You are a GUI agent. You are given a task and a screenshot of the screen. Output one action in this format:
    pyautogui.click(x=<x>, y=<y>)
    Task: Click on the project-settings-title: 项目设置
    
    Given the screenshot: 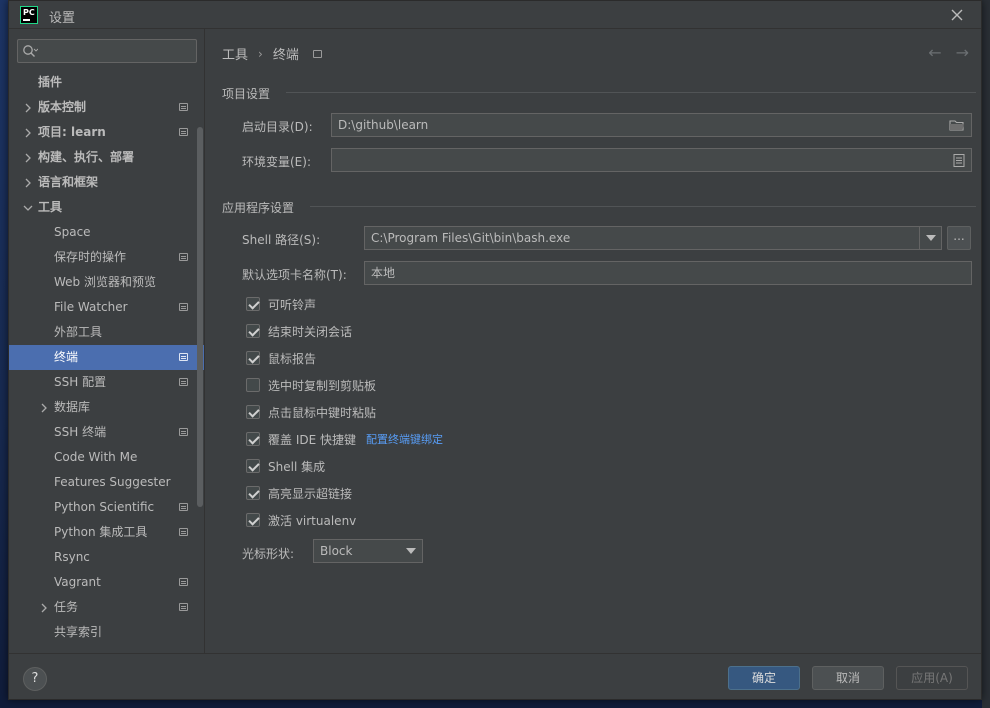 What is the action you would take?
    pyautogui.click(x=246, y=94)
    